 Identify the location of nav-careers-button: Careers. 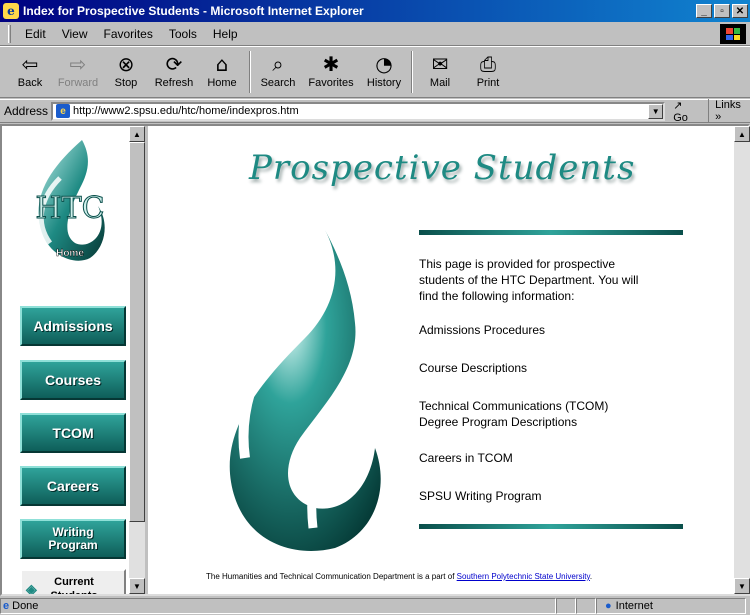
(73, 486).